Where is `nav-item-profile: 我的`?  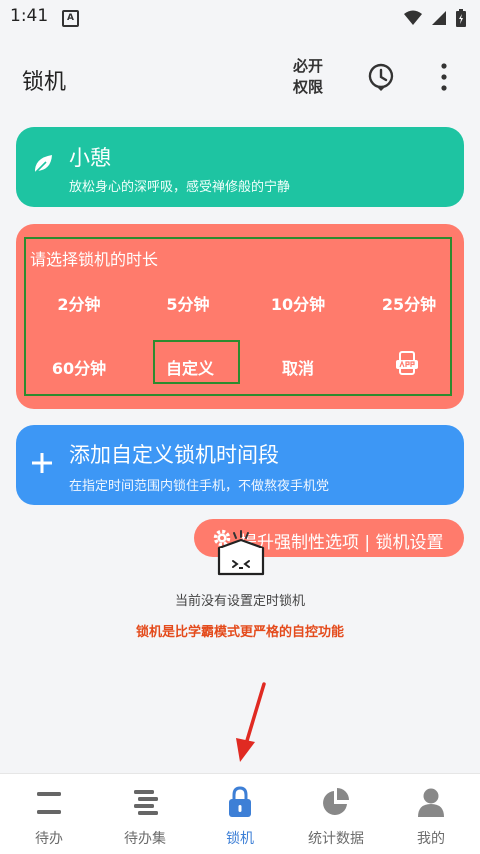
nav-item-profile: 我的 is located at coordinates (431, 814).